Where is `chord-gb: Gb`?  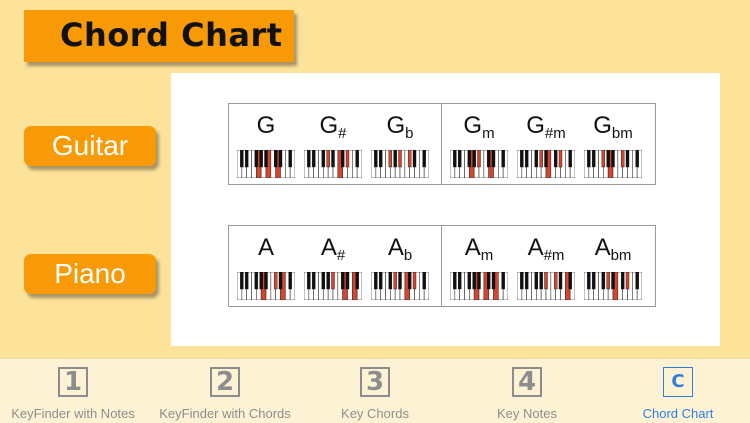
chord-gb: Gb is located at coordinates (400, 144).